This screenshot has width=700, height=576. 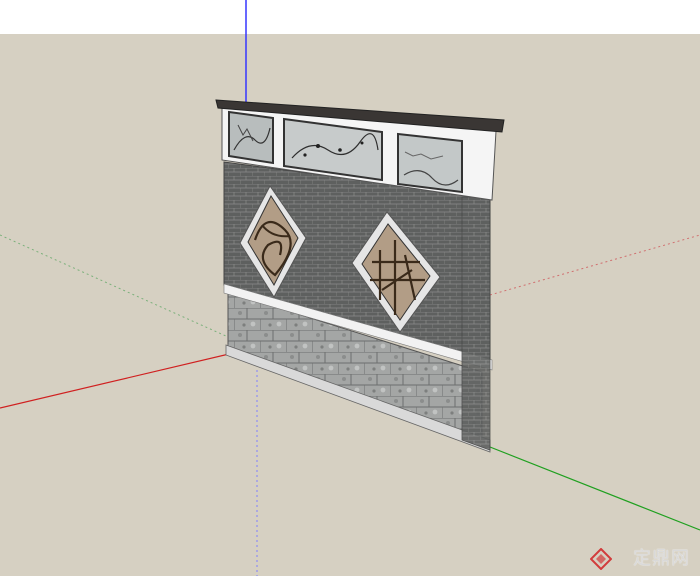 What do you see at coordinates (661, 558) in the screenshot?
I see `watermark-text: 定鼎网` at bounding box center [661, 558].